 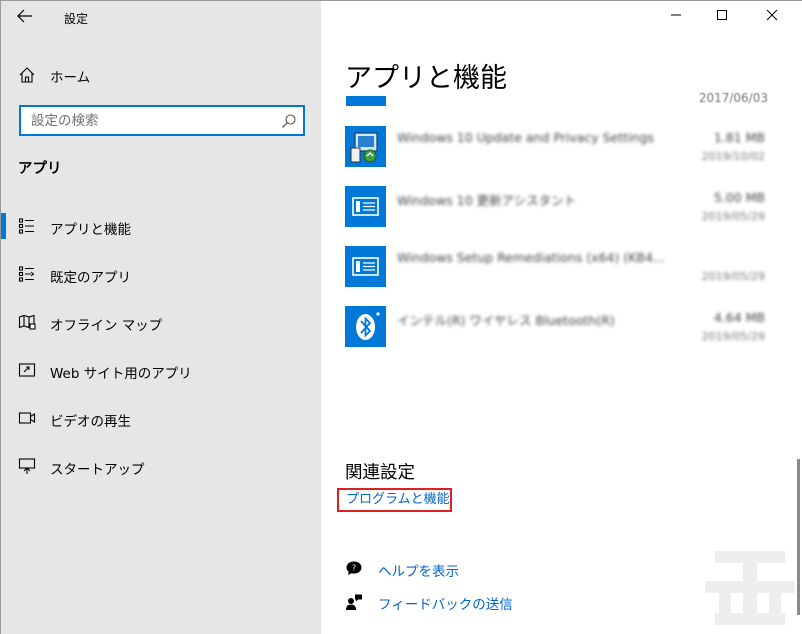 I want to click on video-playback-icon, so click(x=27, y=418).